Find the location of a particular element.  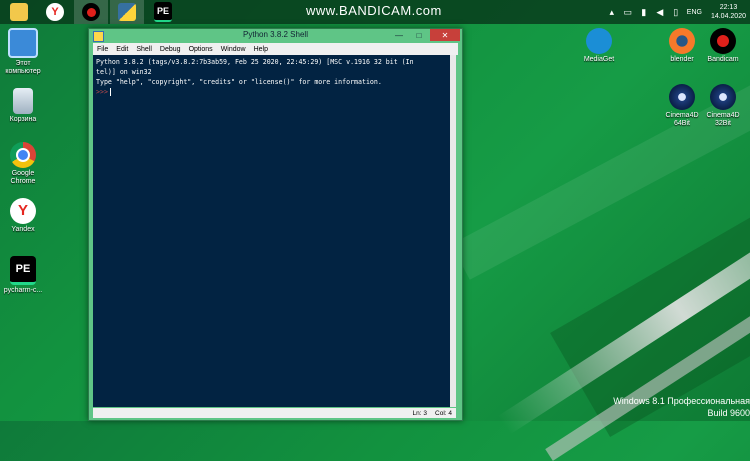

taskbar-explorer-button is located at coordinates (19, 12).